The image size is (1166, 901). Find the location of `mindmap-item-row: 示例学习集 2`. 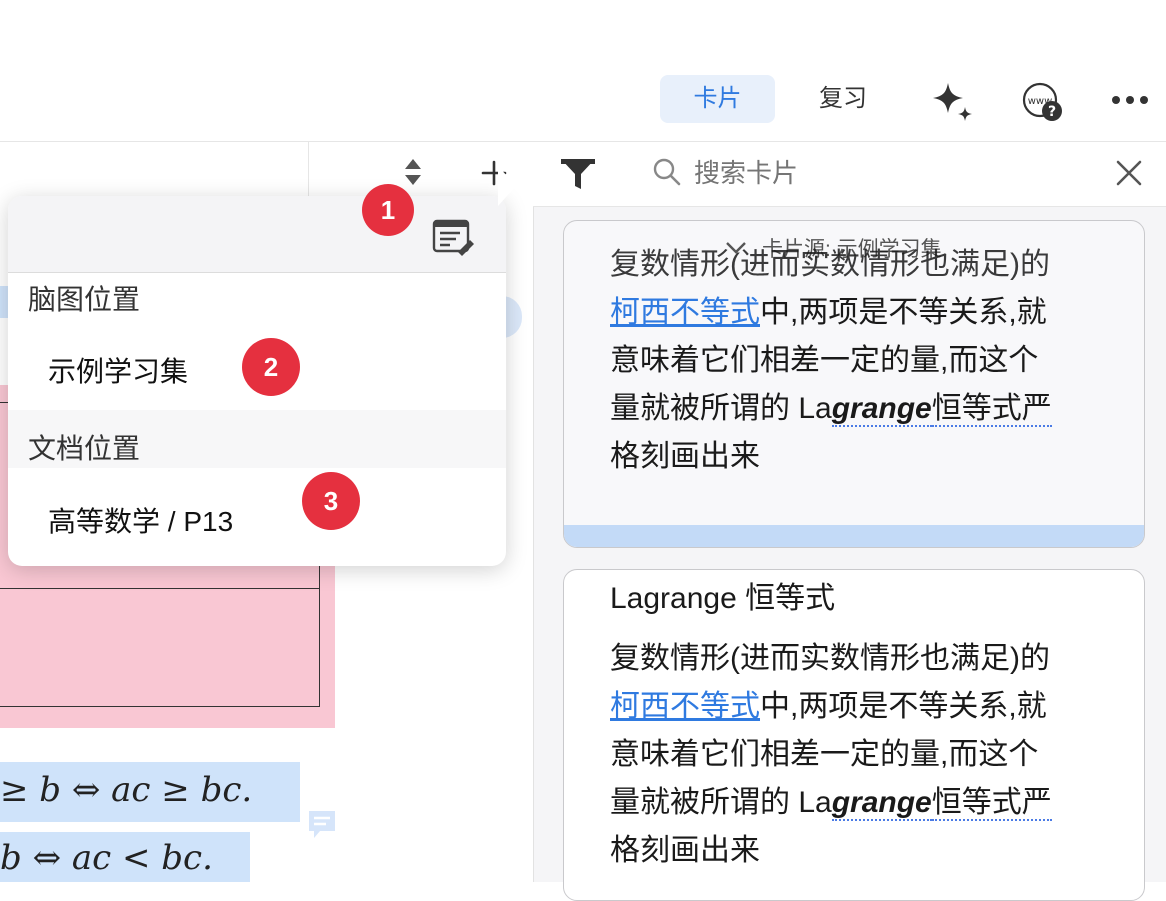

mindmap-item-row: 示例学习集 2 is located at coordinates (257, 367).